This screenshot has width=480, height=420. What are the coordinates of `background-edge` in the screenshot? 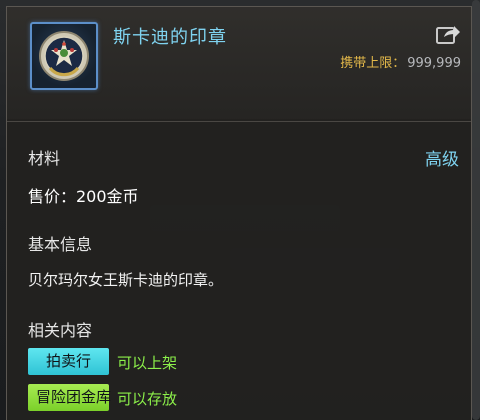 It's located at (476, 210).